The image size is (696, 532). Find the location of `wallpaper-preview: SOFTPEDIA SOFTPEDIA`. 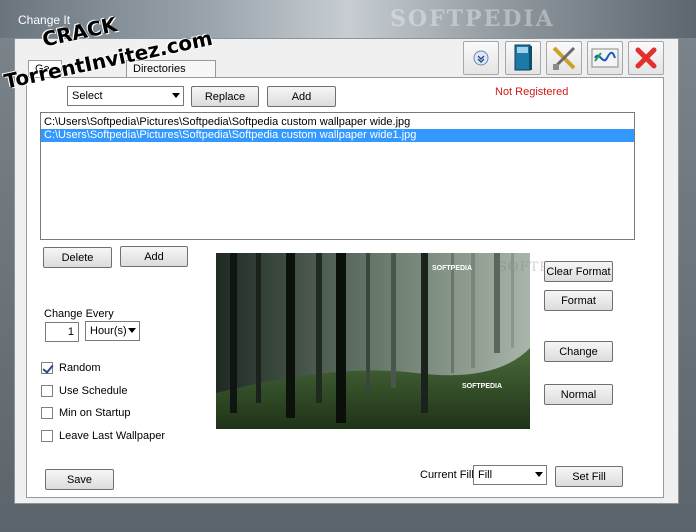

wallpaper-preview: SOFTPEDIA SOFTPEDIA is located at coordinates (373, 341).